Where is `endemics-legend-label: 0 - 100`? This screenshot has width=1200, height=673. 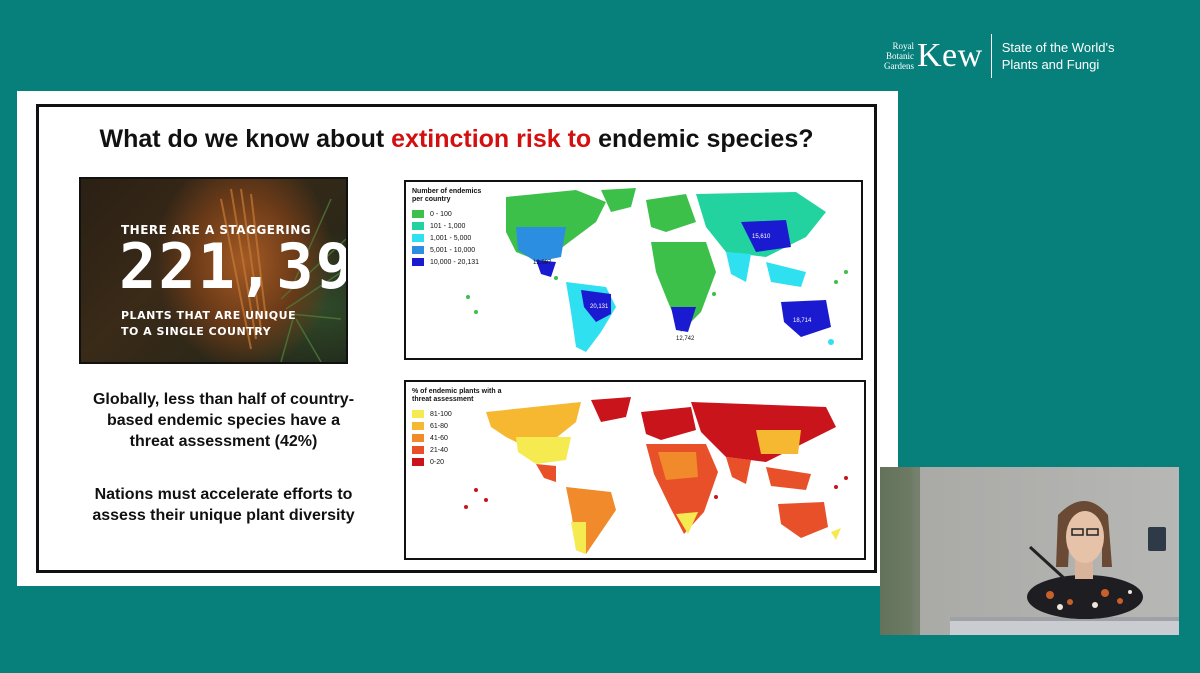 endemics-legend-label: 0 - 100 is located at coordinates (441, 214).